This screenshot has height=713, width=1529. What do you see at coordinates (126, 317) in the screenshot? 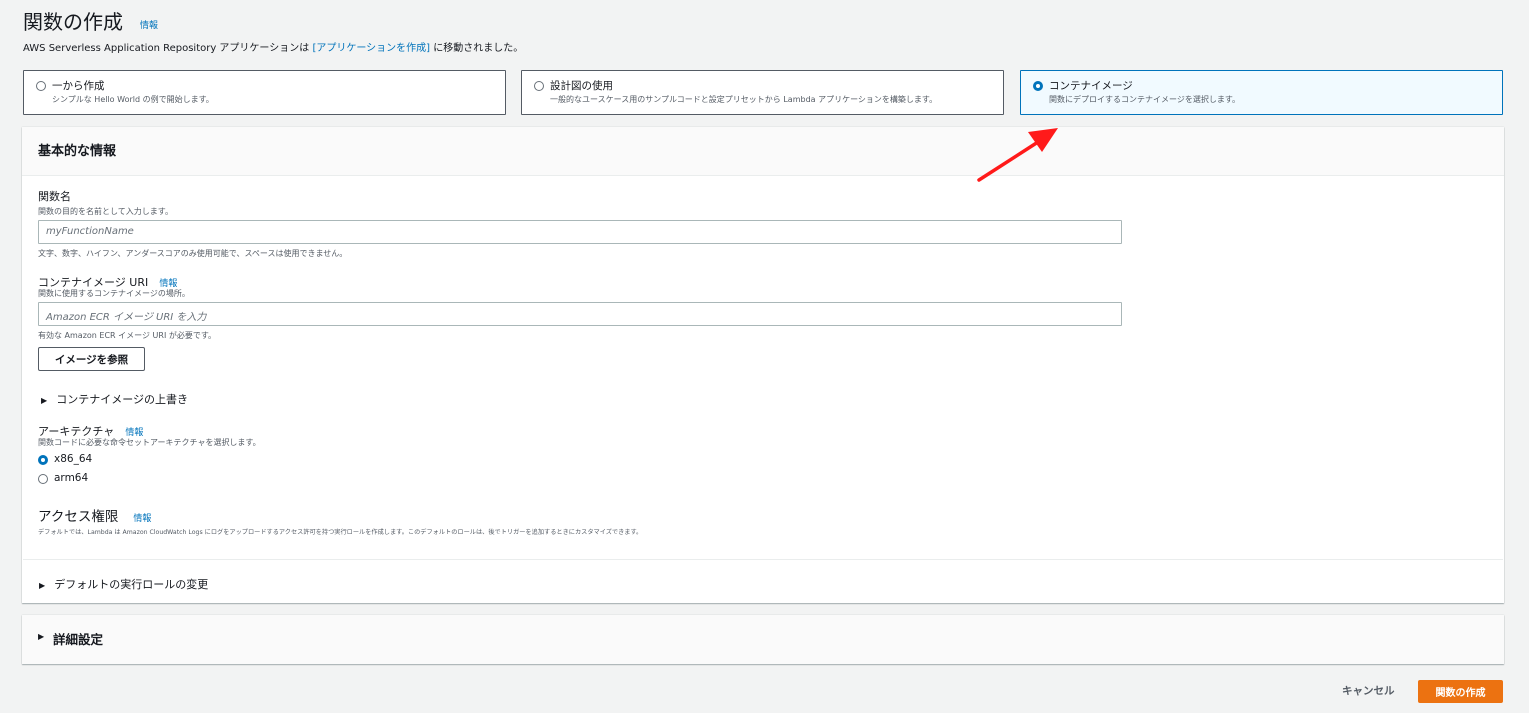
I see `image-uri-placeholder: Amazon ECR イメージ URI を入力` at bounding box center [126, 317].